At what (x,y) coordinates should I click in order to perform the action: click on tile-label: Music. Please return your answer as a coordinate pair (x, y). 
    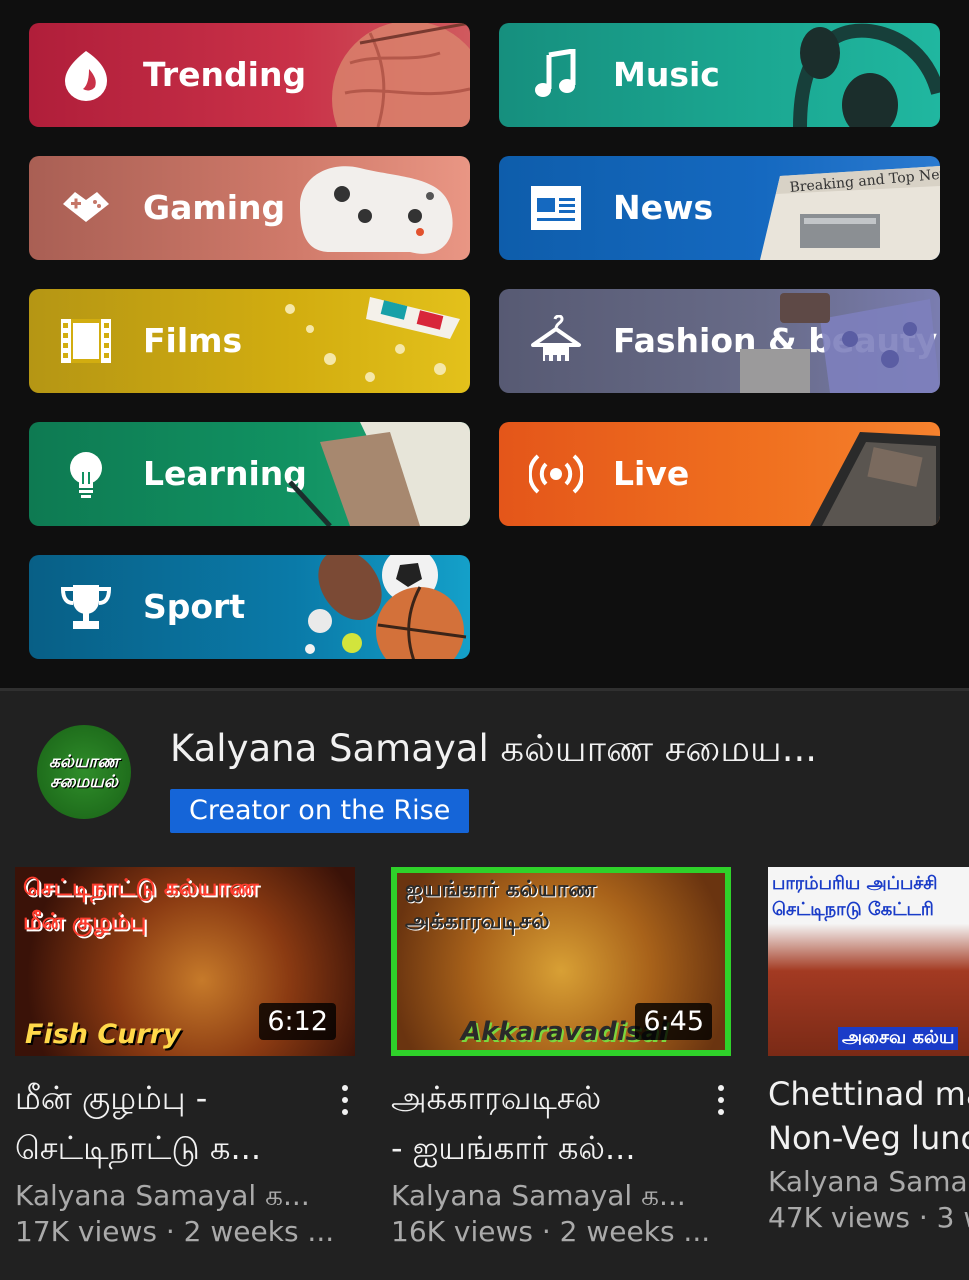
    Looking at the image, I should click on (666, 74).